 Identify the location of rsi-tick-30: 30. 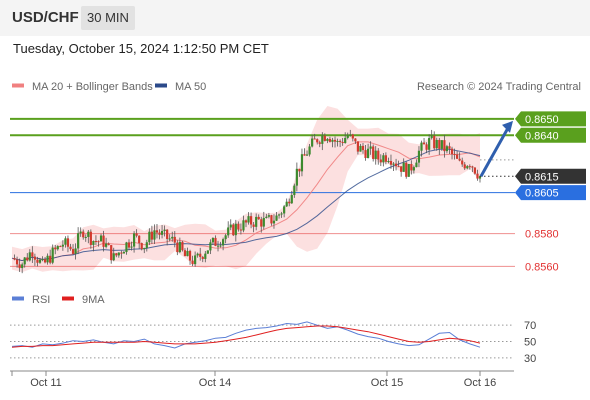
(530, 359).